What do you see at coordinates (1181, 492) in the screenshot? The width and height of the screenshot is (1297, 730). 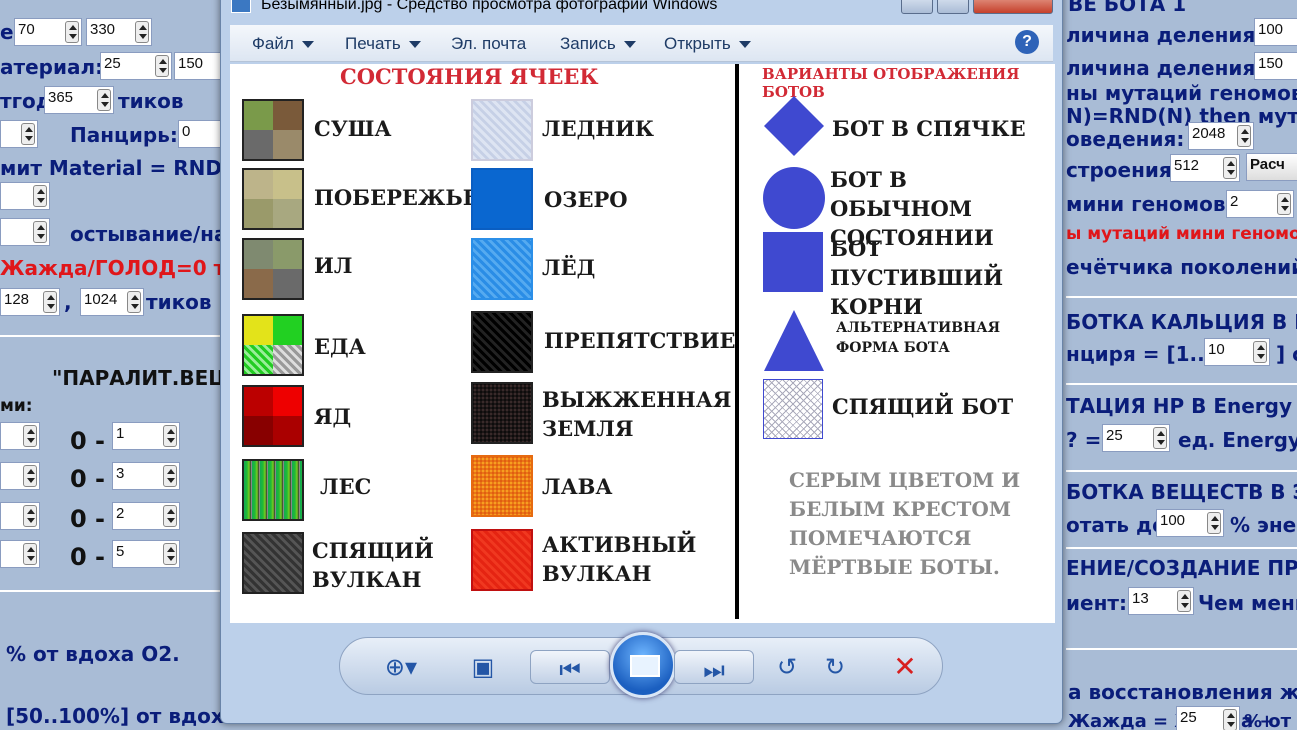 I see `bg-section-title: БОТКА ВЕЩЕСТВ В ЭН` at bounding box center [1181, 492].